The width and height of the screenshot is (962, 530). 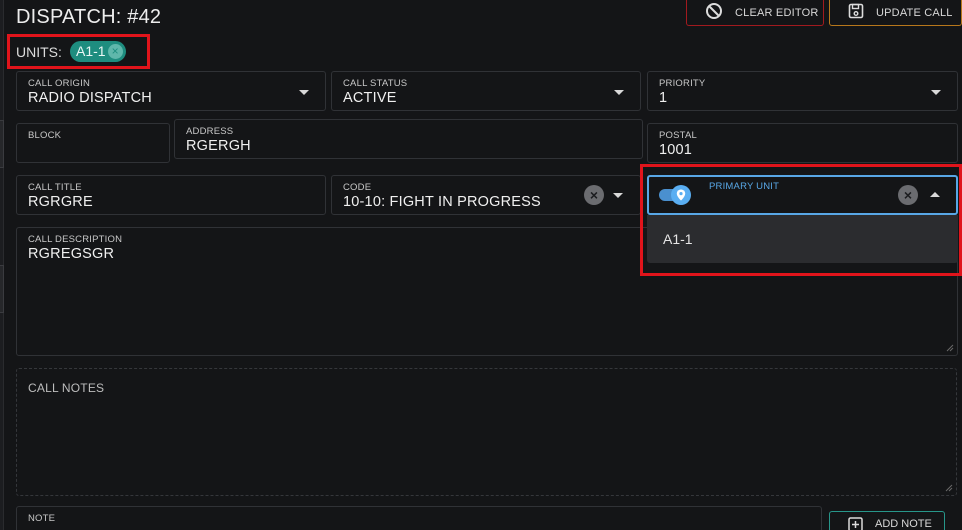 I want to click on clear-editor-label: CLEAR EDITOR, so click(x=777, y=12).